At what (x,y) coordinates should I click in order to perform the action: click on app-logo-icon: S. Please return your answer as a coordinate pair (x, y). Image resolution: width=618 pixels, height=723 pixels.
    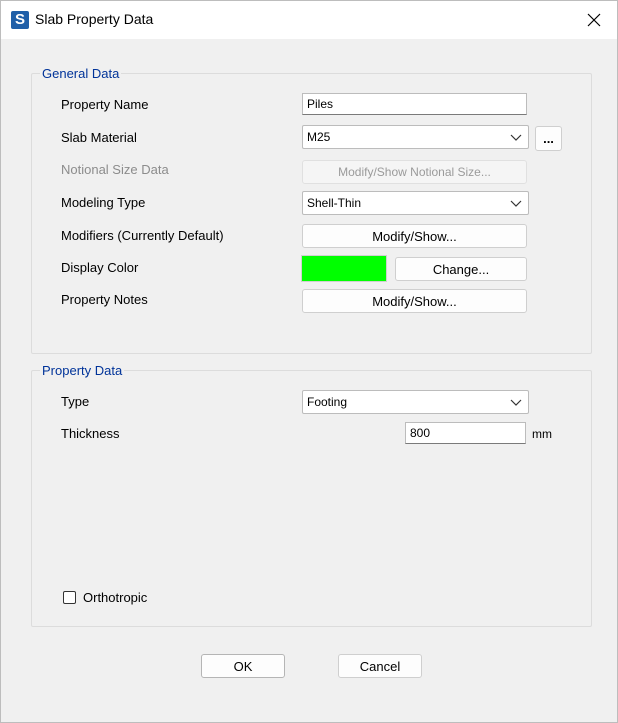
    Looking at the image, I should click on (20, 20).